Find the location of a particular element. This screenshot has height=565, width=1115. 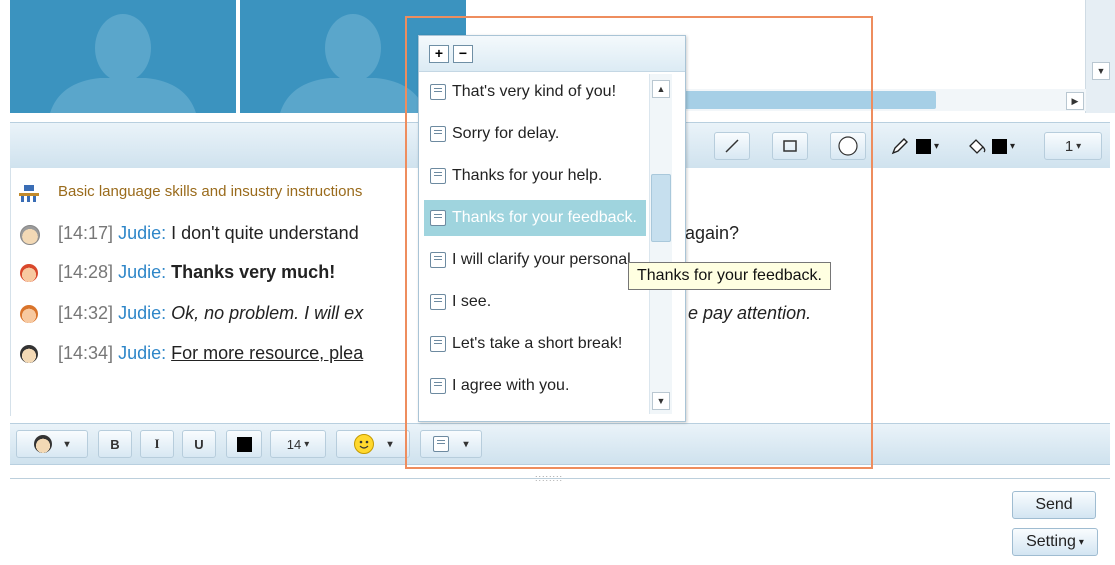

list-item: Thanks for your help. is located at coordinates (535, 176).